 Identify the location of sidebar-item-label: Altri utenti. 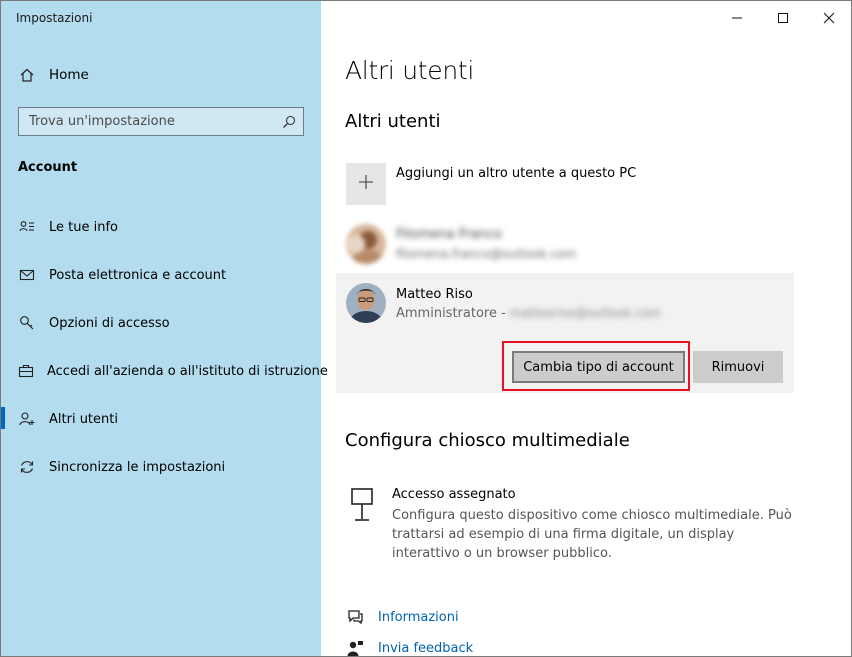
(83, 419).